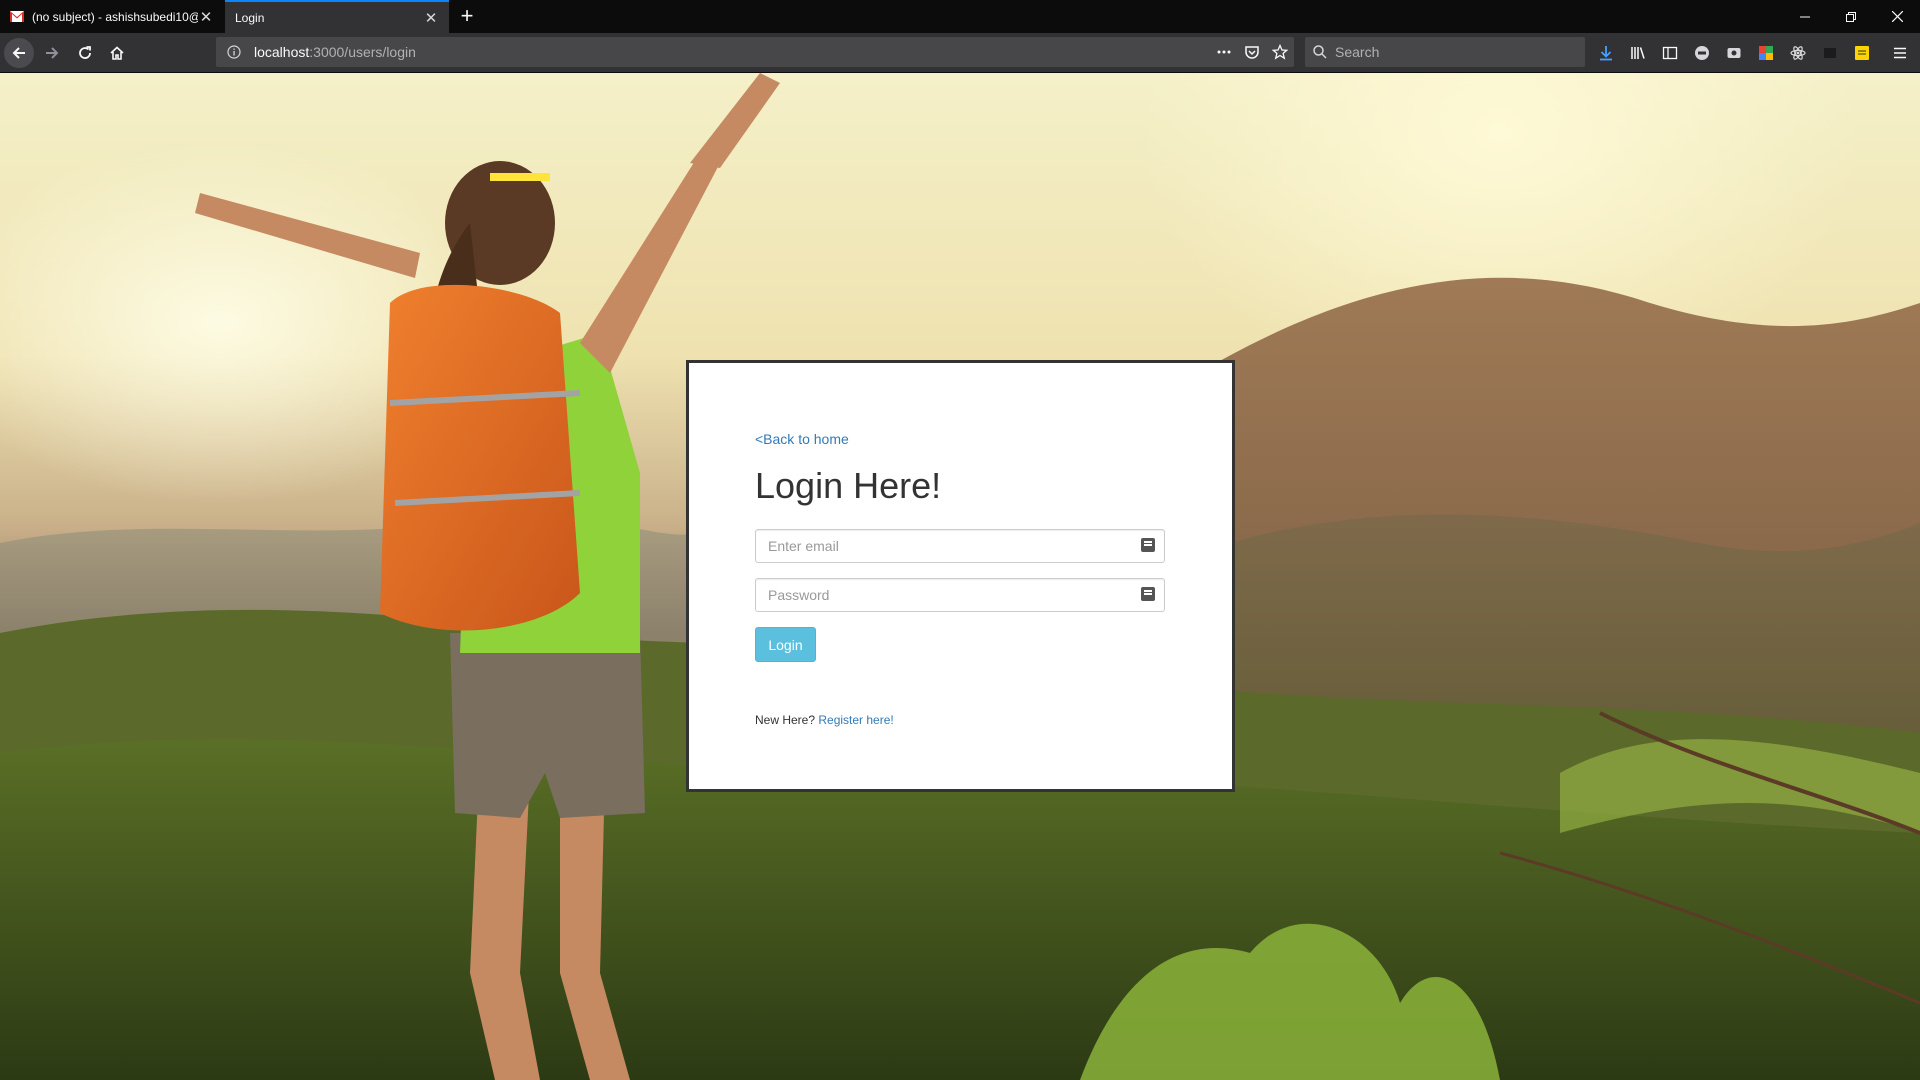  I want to click on reload-button, so click(85, 53).